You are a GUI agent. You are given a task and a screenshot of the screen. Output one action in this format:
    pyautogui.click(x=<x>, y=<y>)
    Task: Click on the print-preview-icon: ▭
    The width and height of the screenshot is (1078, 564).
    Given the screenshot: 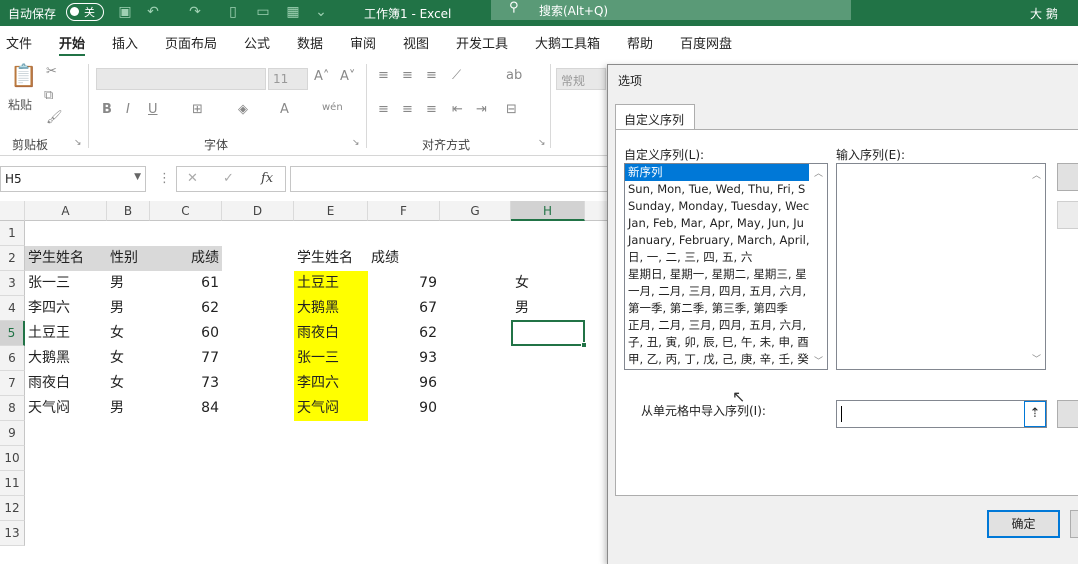 What is the action you would take?
    pyautogui.click(x=263, y=12)
    